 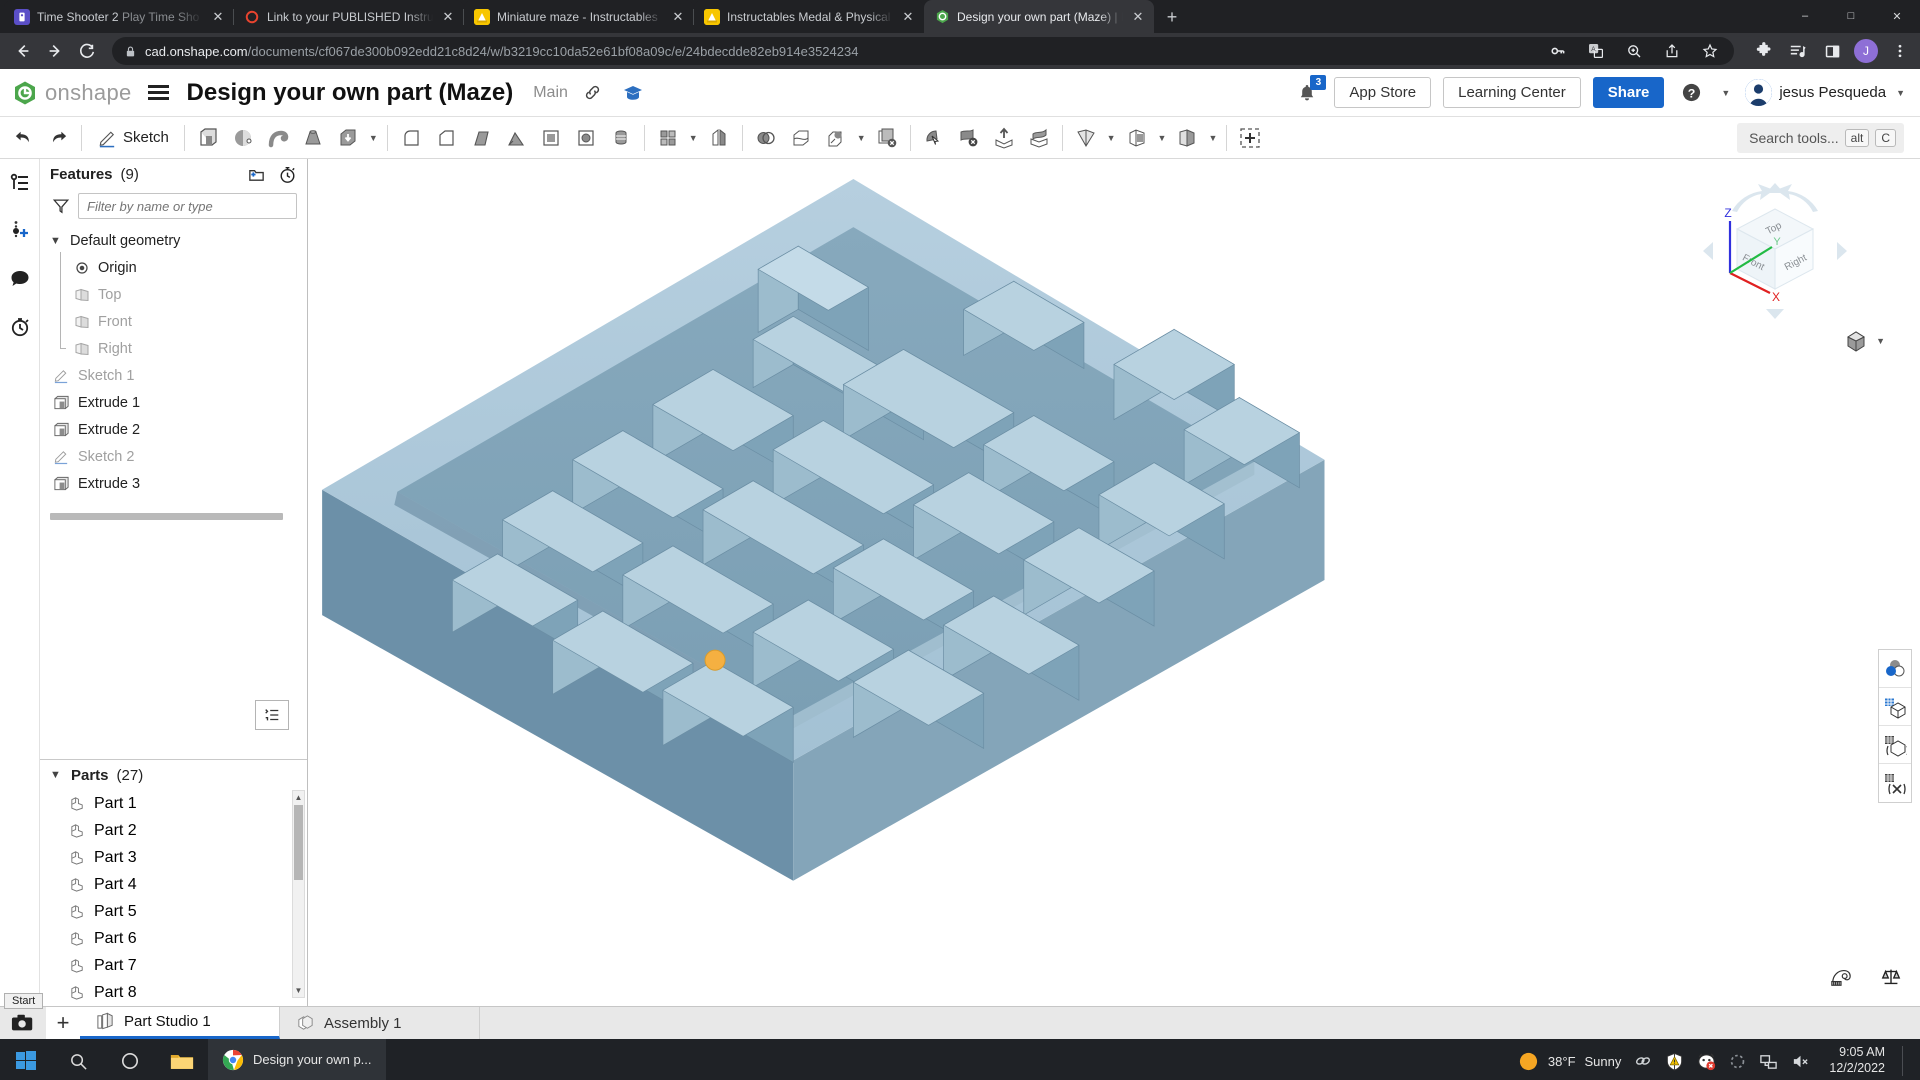 I want to click on feature-filter-input, so click(x=187, y=206).